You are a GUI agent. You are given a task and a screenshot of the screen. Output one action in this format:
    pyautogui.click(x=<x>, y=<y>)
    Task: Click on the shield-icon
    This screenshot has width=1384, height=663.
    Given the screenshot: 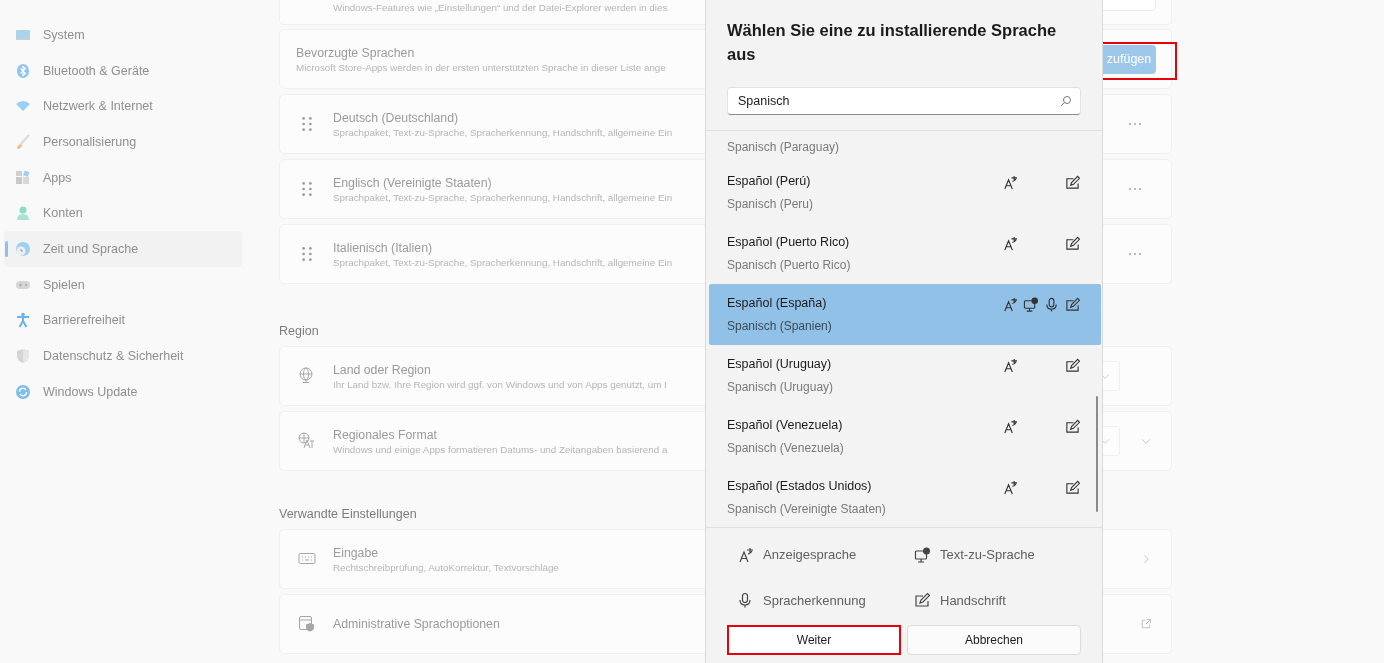 What is the action you would take?
    pyautogui.click(x=23, y=356)
    